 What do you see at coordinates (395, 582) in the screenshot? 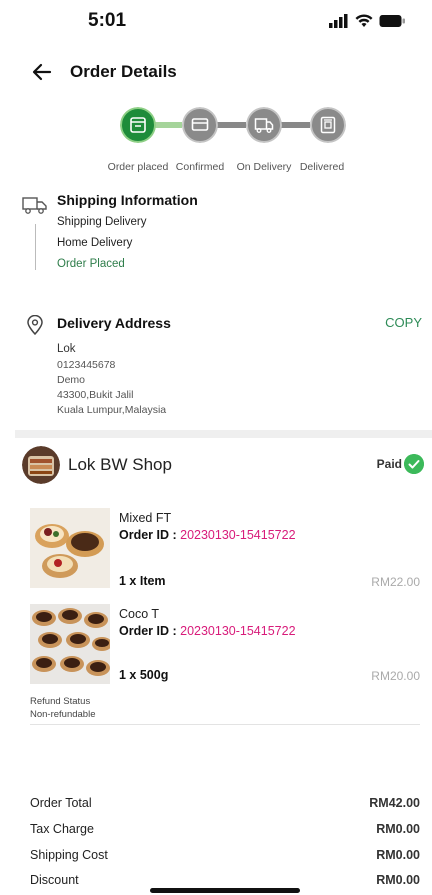
I see `item-price: RM22.00` at bounding box center [395, 582].